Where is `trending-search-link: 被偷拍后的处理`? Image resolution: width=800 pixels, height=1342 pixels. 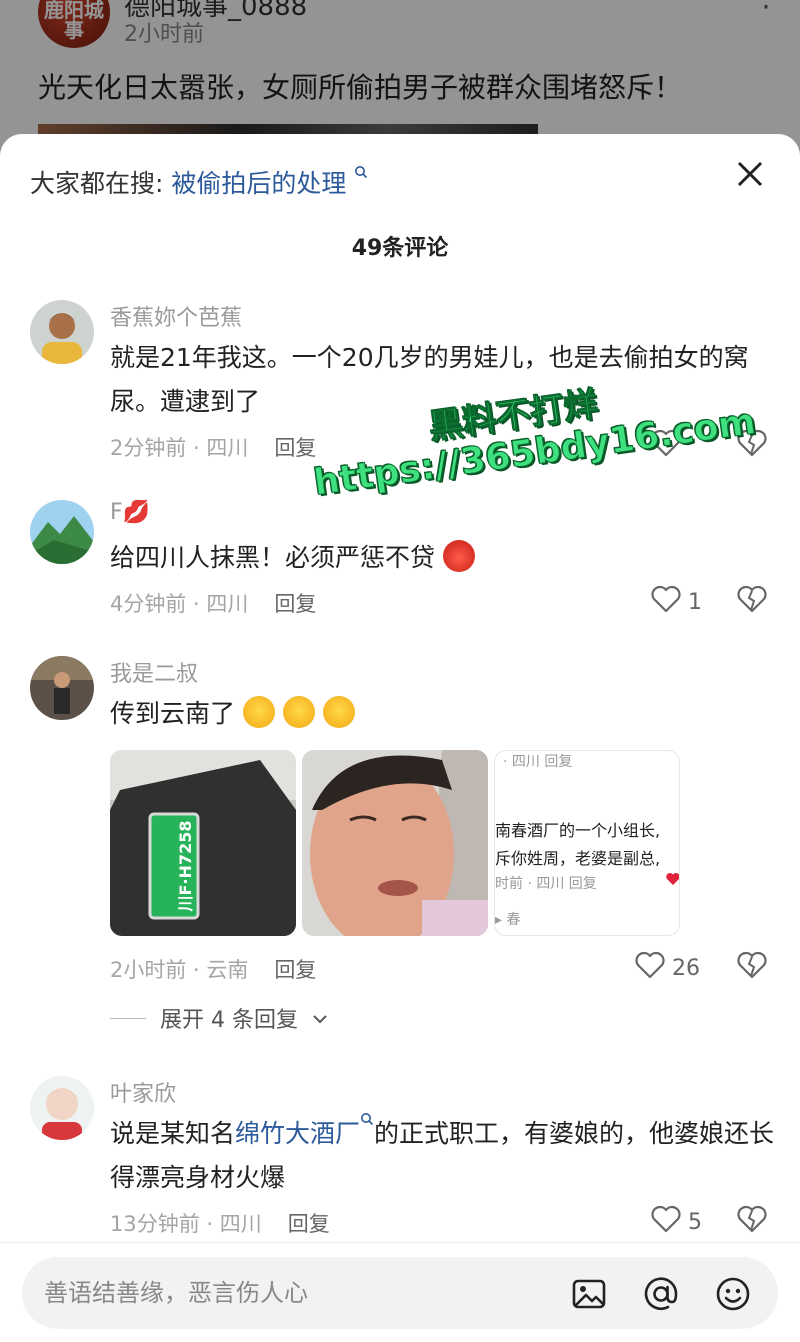
trending-search-link: 被偷拍后的处理 is located at coordinates (258, 183).